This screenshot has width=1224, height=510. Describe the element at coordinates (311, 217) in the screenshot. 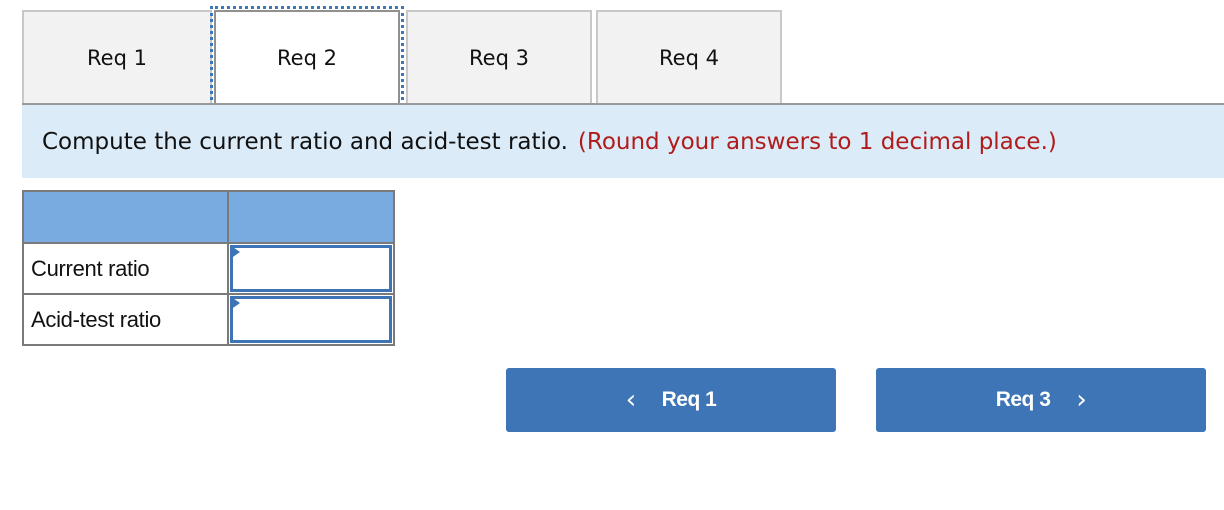

I see `header-cell-value` at that location.